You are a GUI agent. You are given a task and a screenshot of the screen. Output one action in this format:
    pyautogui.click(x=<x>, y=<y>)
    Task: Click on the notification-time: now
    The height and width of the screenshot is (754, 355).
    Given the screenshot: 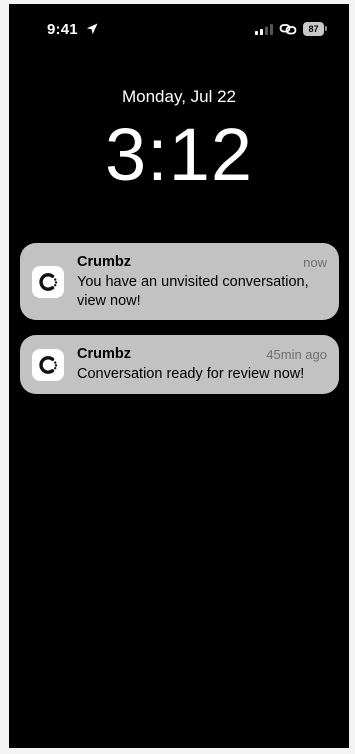 What is the action you would take?
    pyautogui.click(x=315, y=262)
    